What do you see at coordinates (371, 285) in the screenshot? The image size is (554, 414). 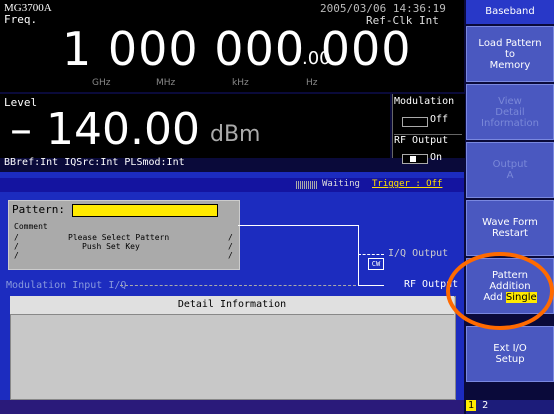 I see `rf-arrow-icon` at bounding box center [371, 285].